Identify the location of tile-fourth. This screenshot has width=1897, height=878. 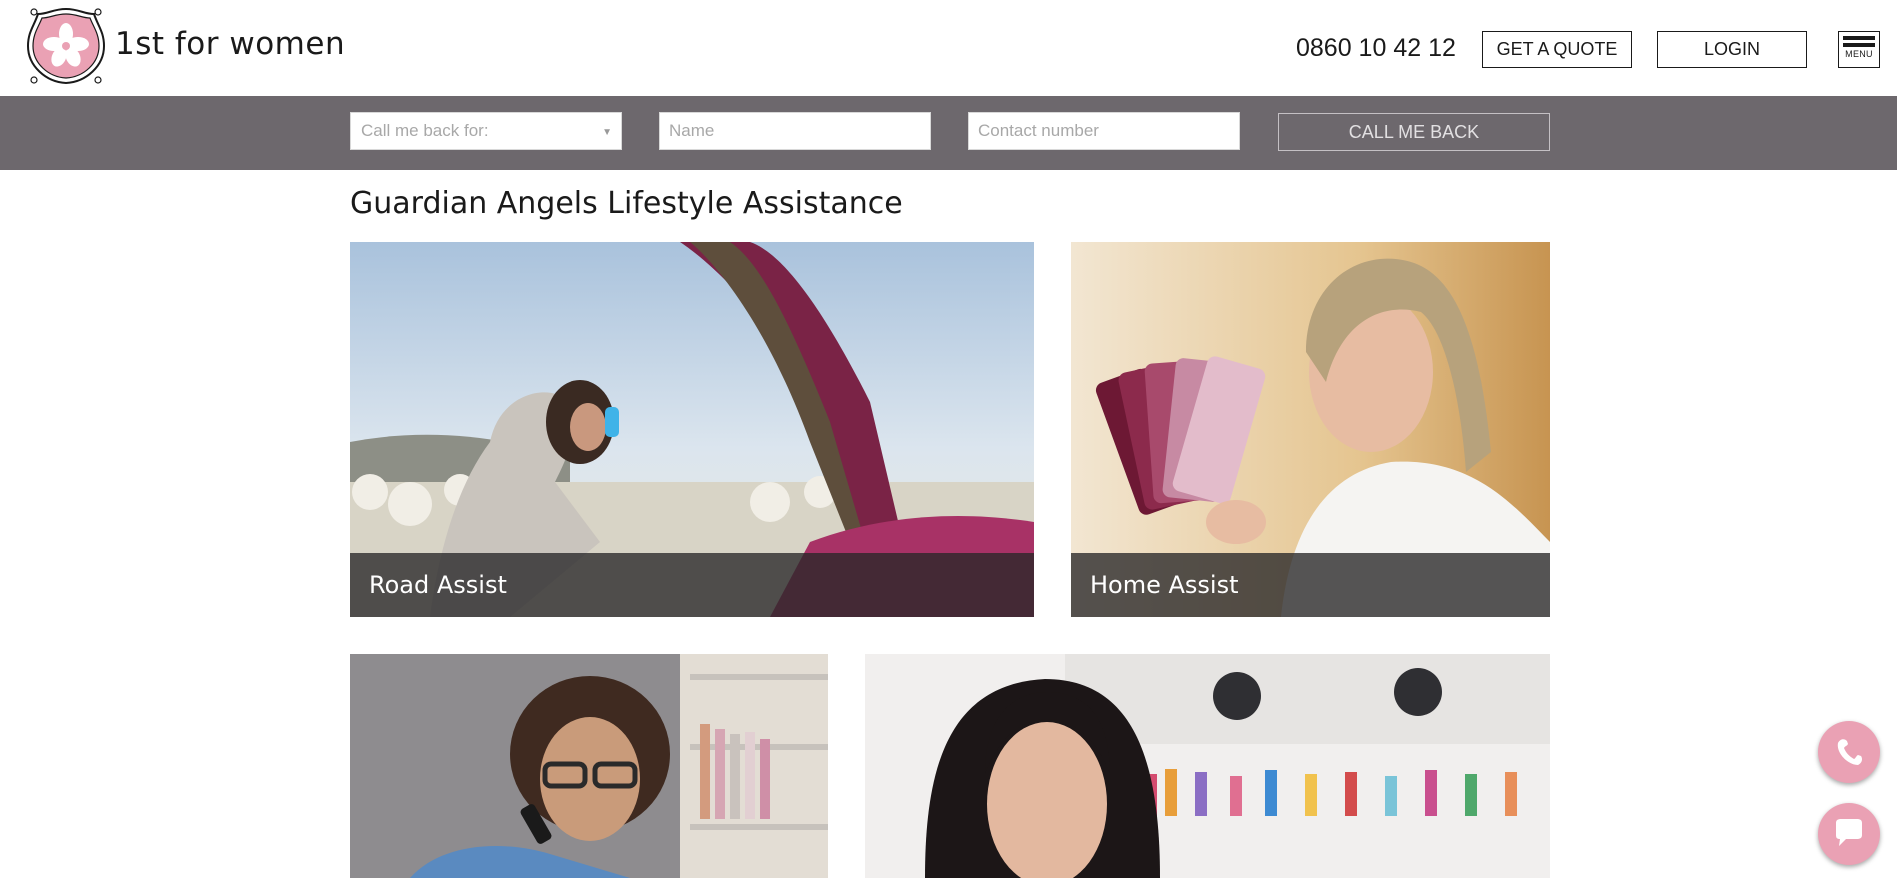
(1207, 766).